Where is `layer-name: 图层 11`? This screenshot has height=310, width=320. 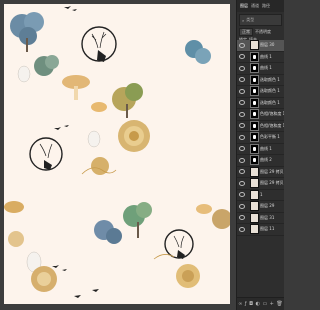
layer-name: 图层 11 is located at coordinates (272, 229).